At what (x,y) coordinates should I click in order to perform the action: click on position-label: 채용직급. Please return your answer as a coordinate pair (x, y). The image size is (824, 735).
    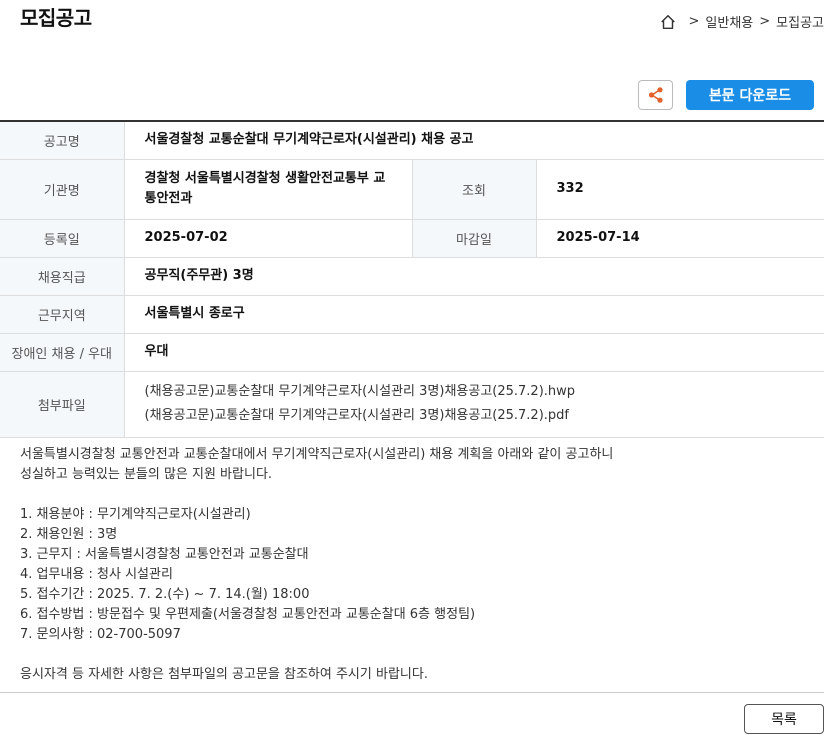
    Looking at the image, I should click on (62, 276).